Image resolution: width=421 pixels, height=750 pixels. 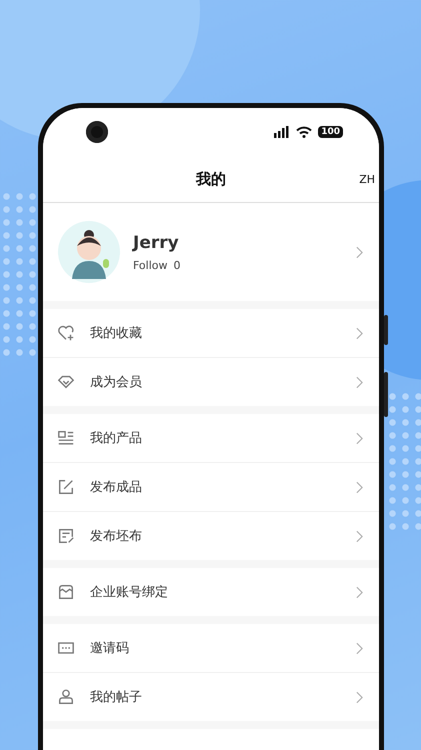 What do you see at coordinates (330, 132) in the screenshot?
I see `battery-level: 100` at bounding box center [330, 132].